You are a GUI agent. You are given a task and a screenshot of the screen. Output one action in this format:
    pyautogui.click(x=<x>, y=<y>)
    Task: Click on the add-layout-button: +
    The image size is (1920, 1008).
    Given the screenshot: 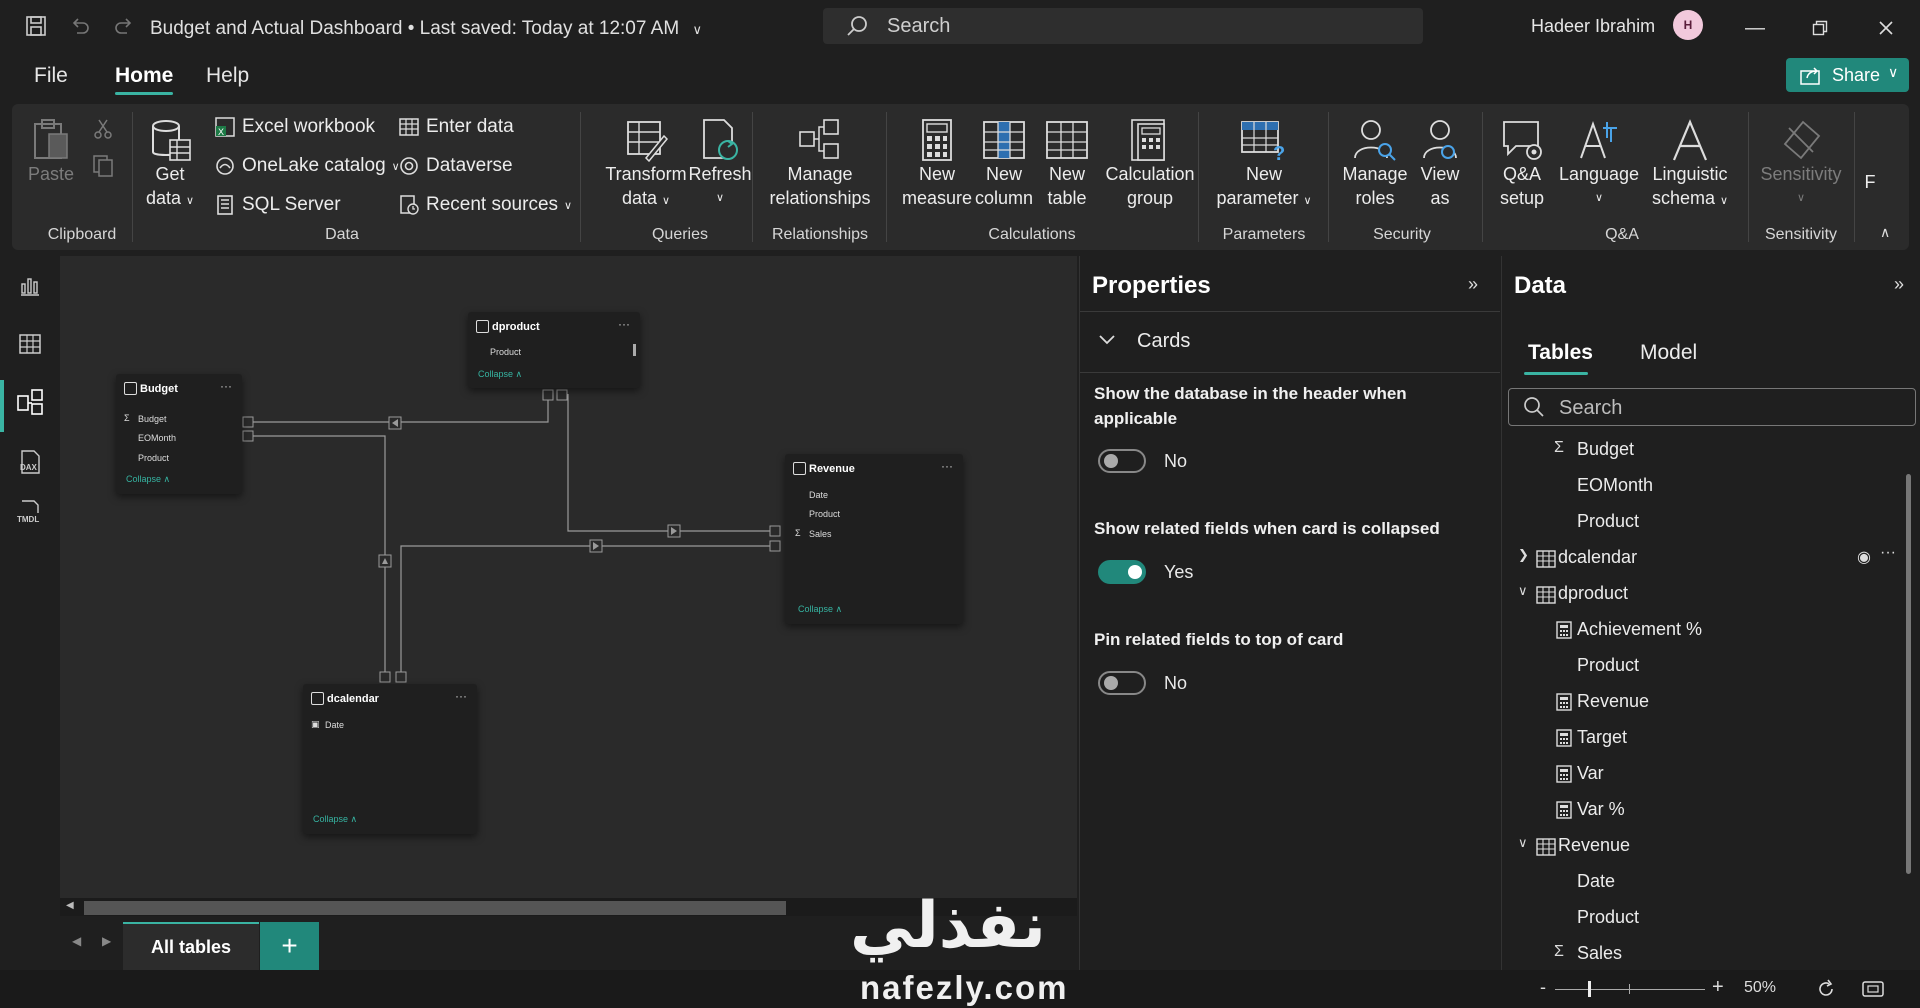 What is the action you would take?
    pyautogui.click(x=289, y=946)
    